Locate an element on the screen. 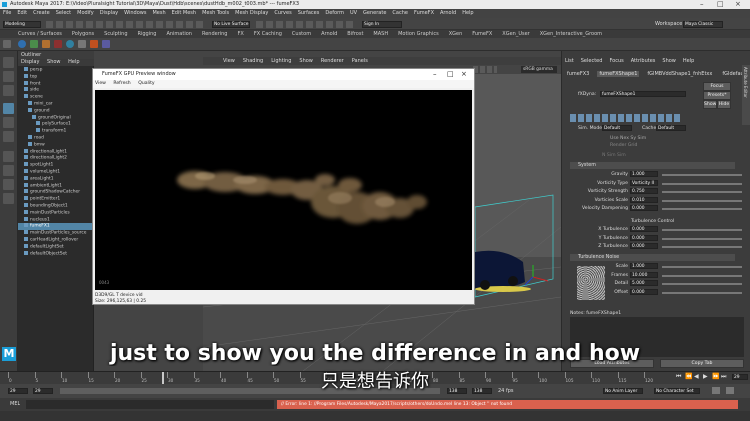 The height and width of the screenshot is (421, 750). outliner-row: groundOriginal is located at coordinates (56, 118).